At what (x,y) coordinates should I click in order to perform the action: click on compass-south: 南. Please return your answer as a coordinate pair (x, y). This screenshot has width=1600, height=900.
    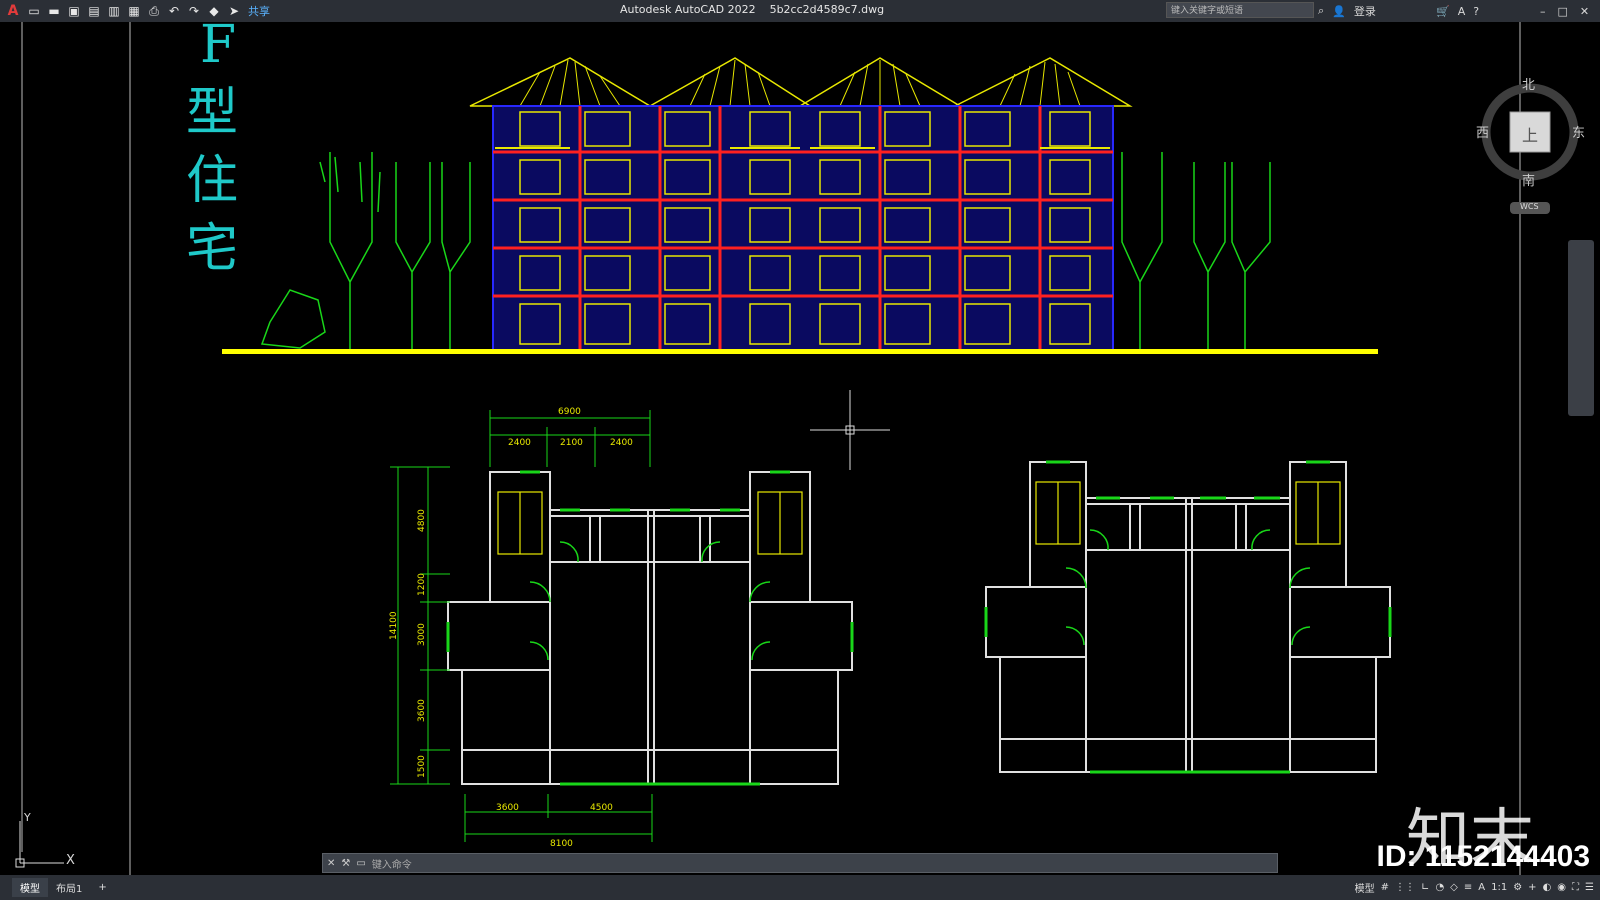
    Looking at the image, I should click on (1528, 179).